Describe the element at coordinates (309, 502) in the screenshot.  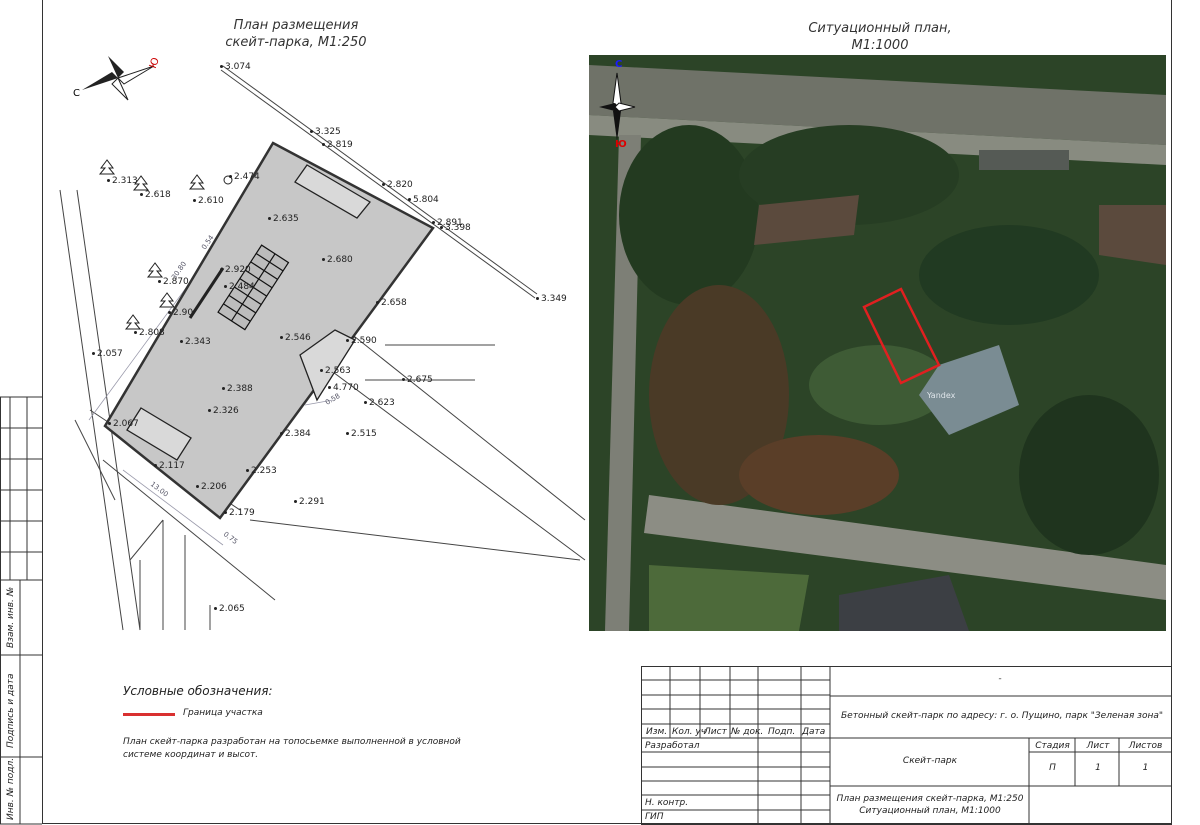
I see `elevation-label: 2.291` at that location.